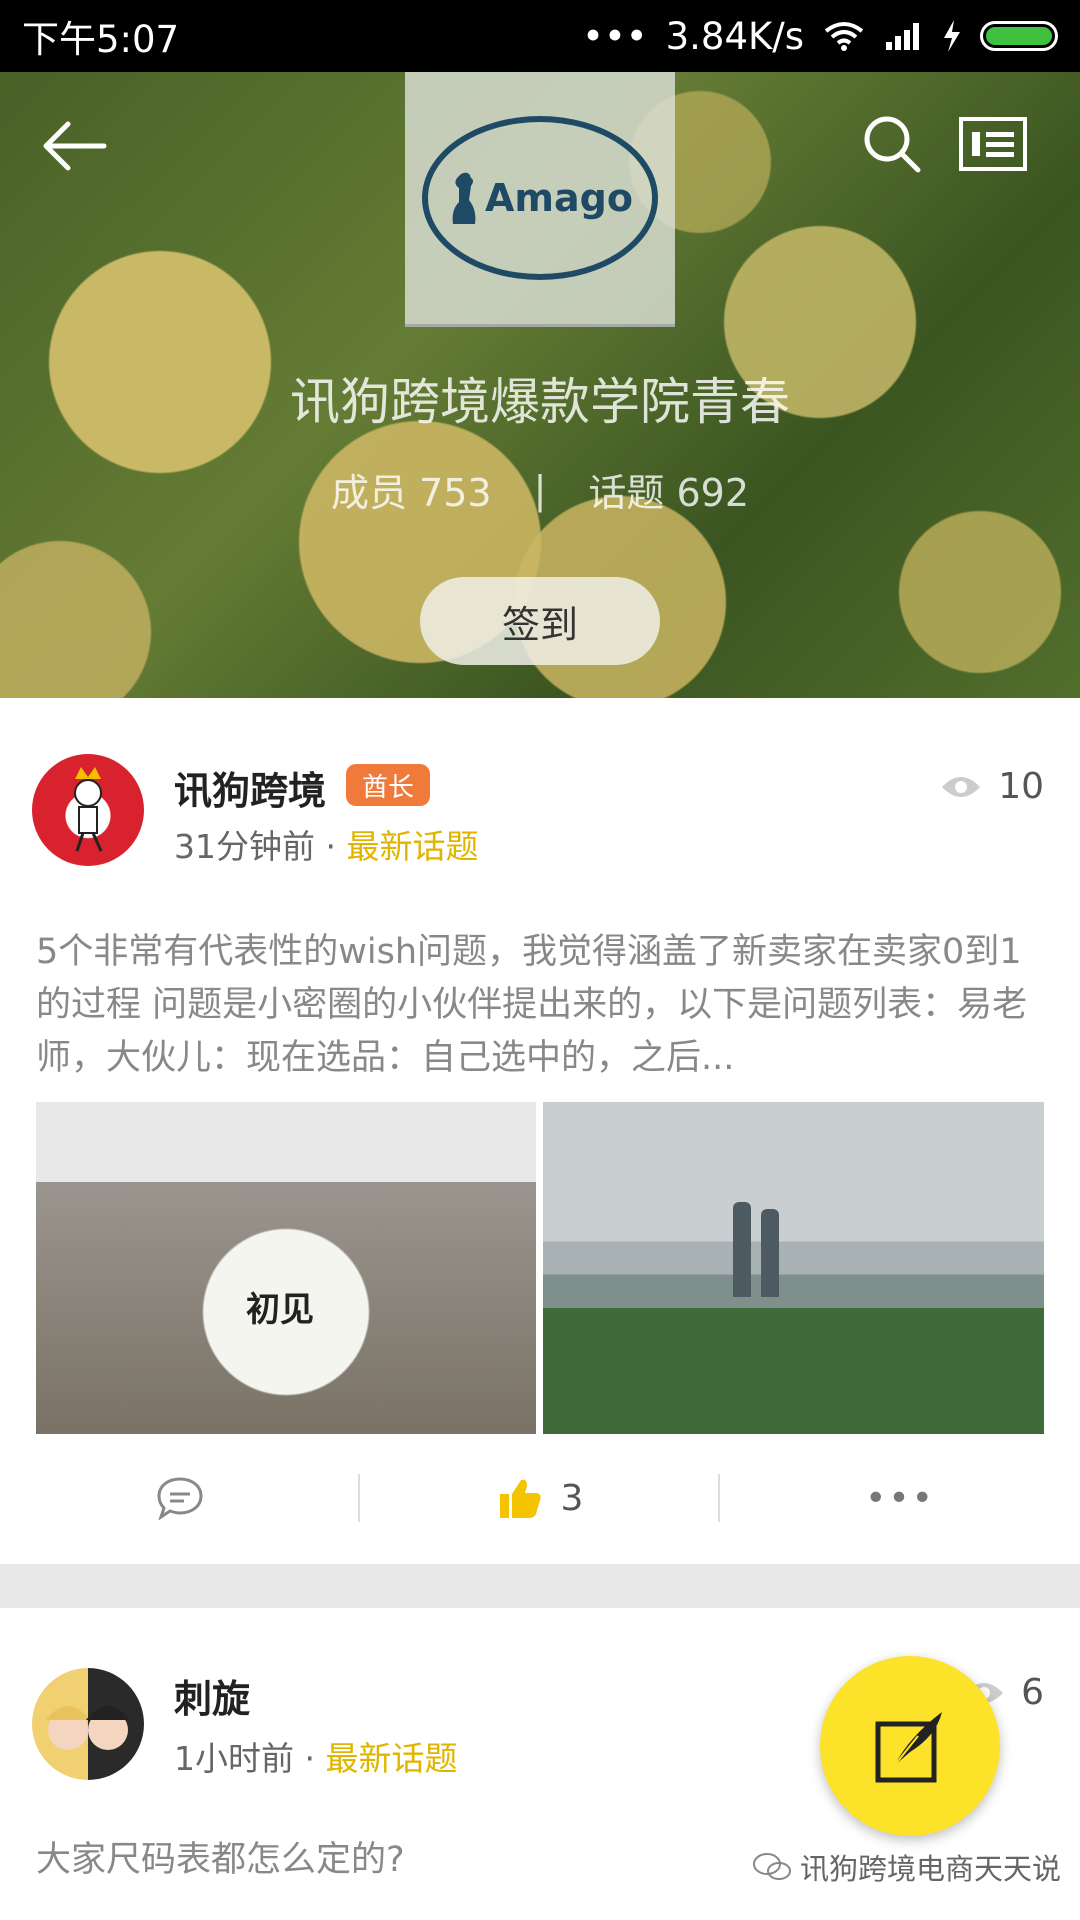  What do you see at coordinates (993, 144) in the screenshot?
I see `menu-icon` at bounding box center [993, 144].